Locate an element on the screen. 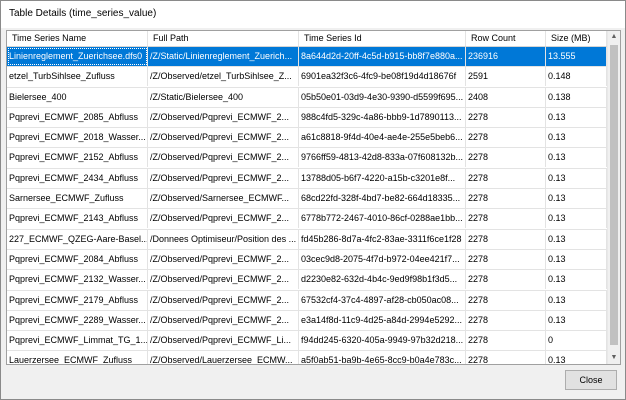 This screenshot has height=400, width=626. cell-size-mb: 0.148 is located at coordinates (576, 77).